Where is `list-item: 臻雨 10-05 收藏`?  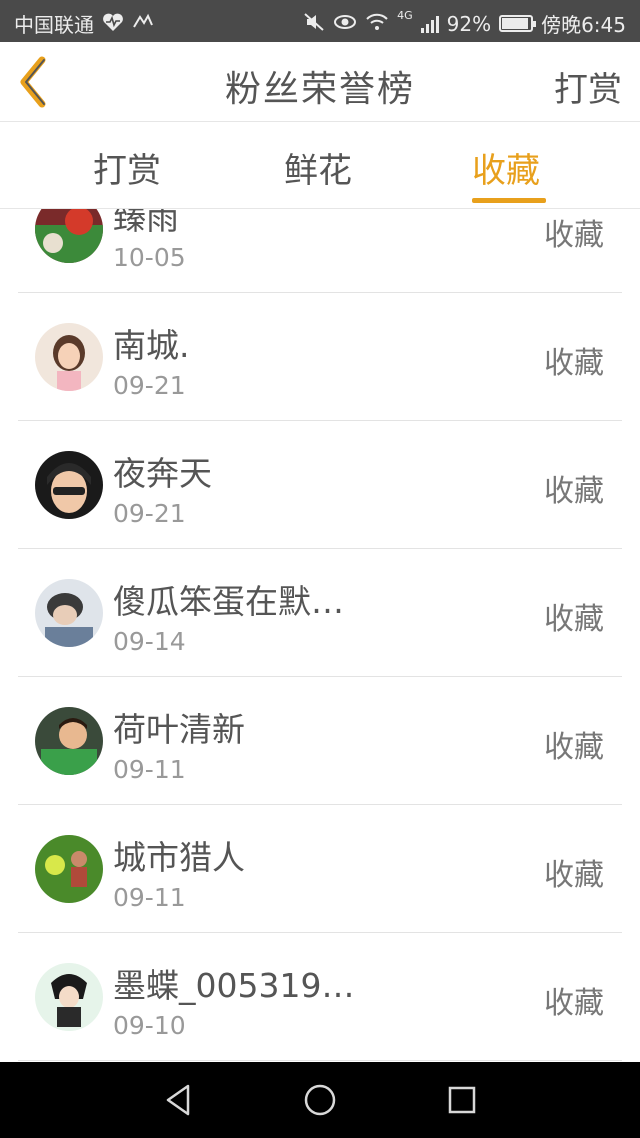
list-item: 臻雨 10-05 收藏 is located at coordinates (320, 251).